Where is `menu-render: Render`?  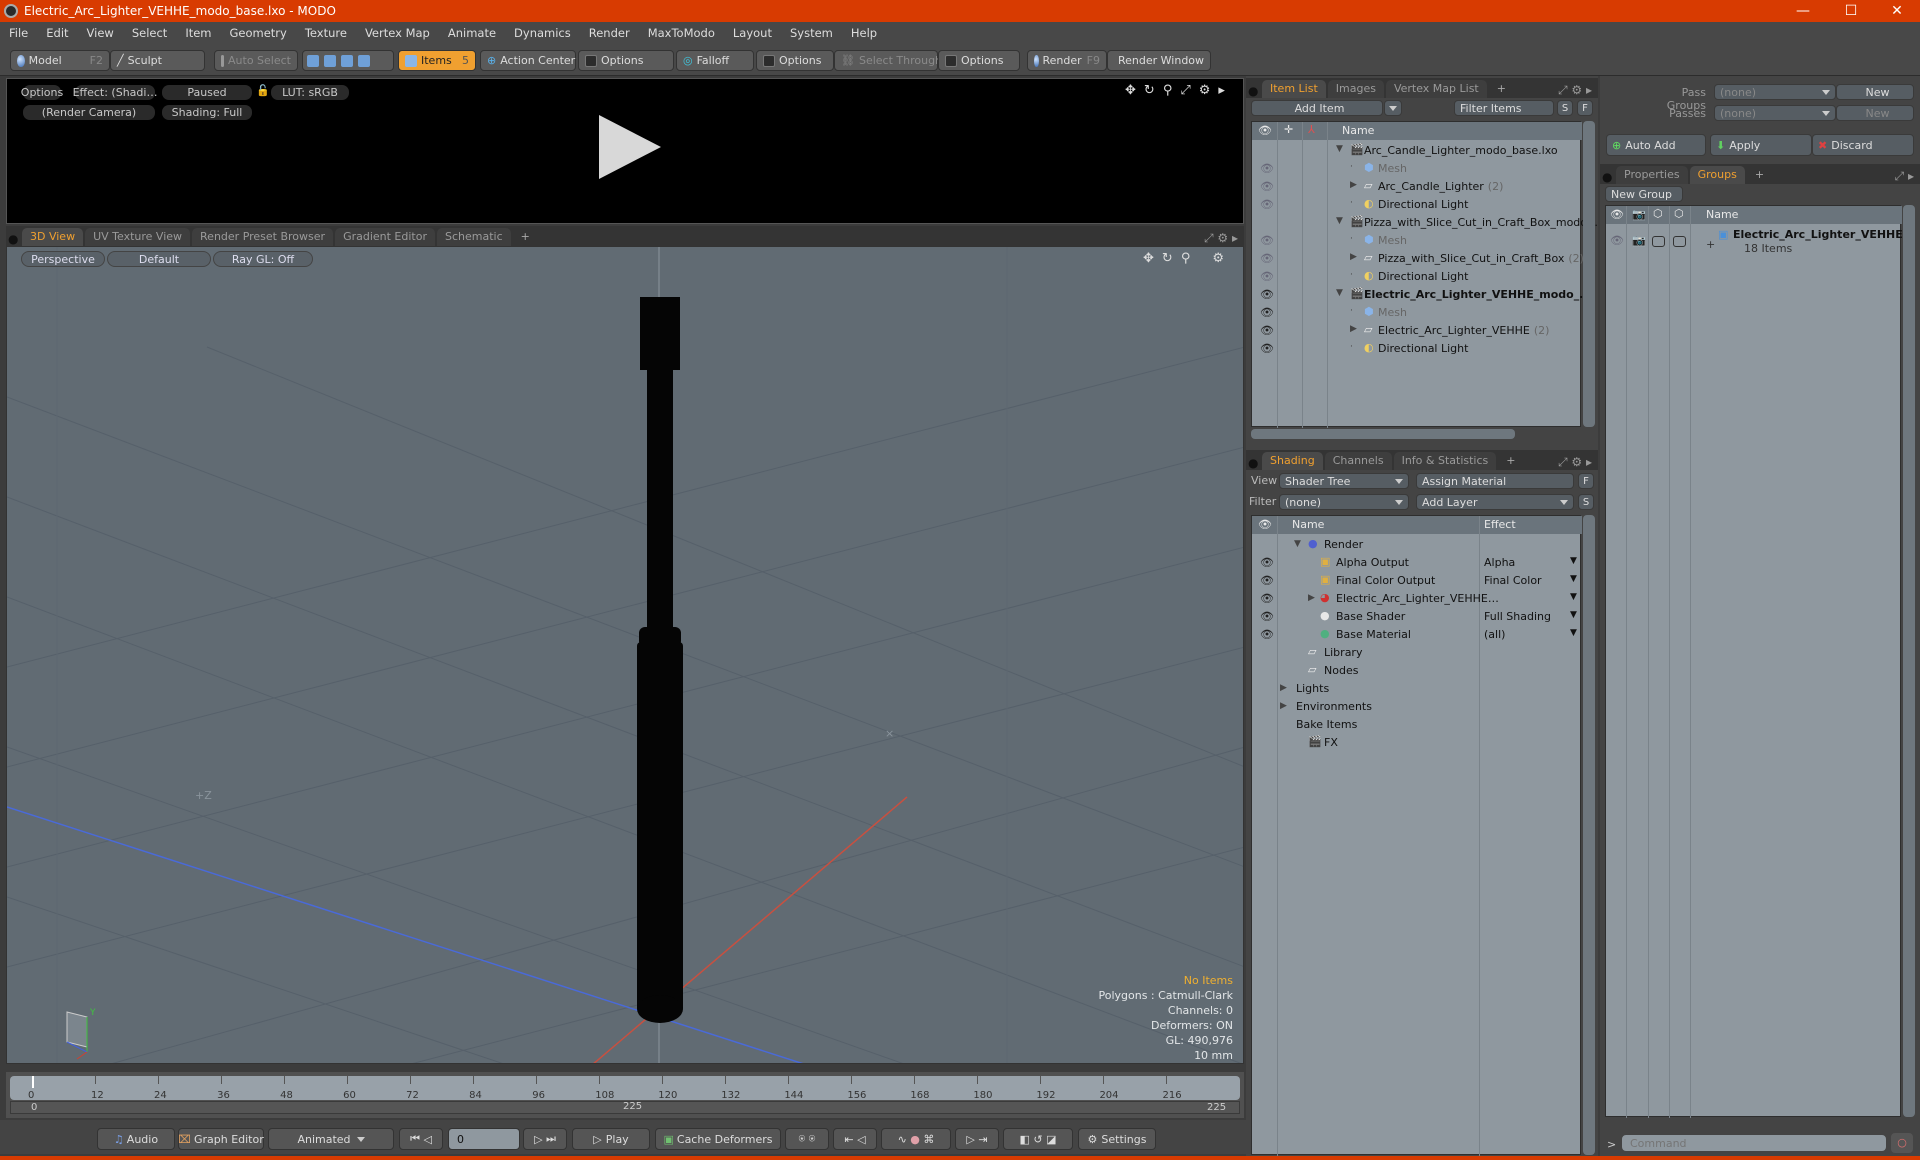
menu-render: Render is located at coordinates (609, 33).